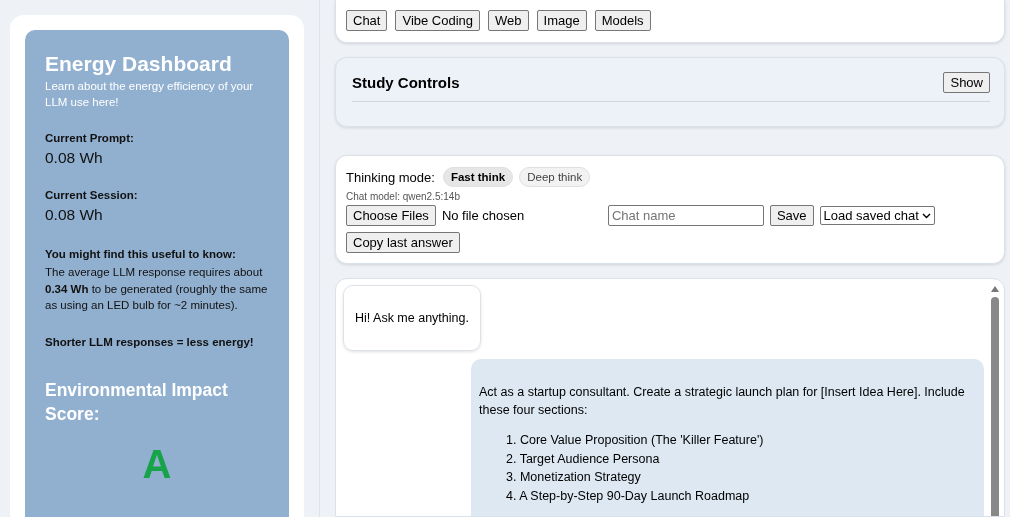 This screenshot has height=517, width=1010. I want to click on nav-button: Image, so click(561, 20).